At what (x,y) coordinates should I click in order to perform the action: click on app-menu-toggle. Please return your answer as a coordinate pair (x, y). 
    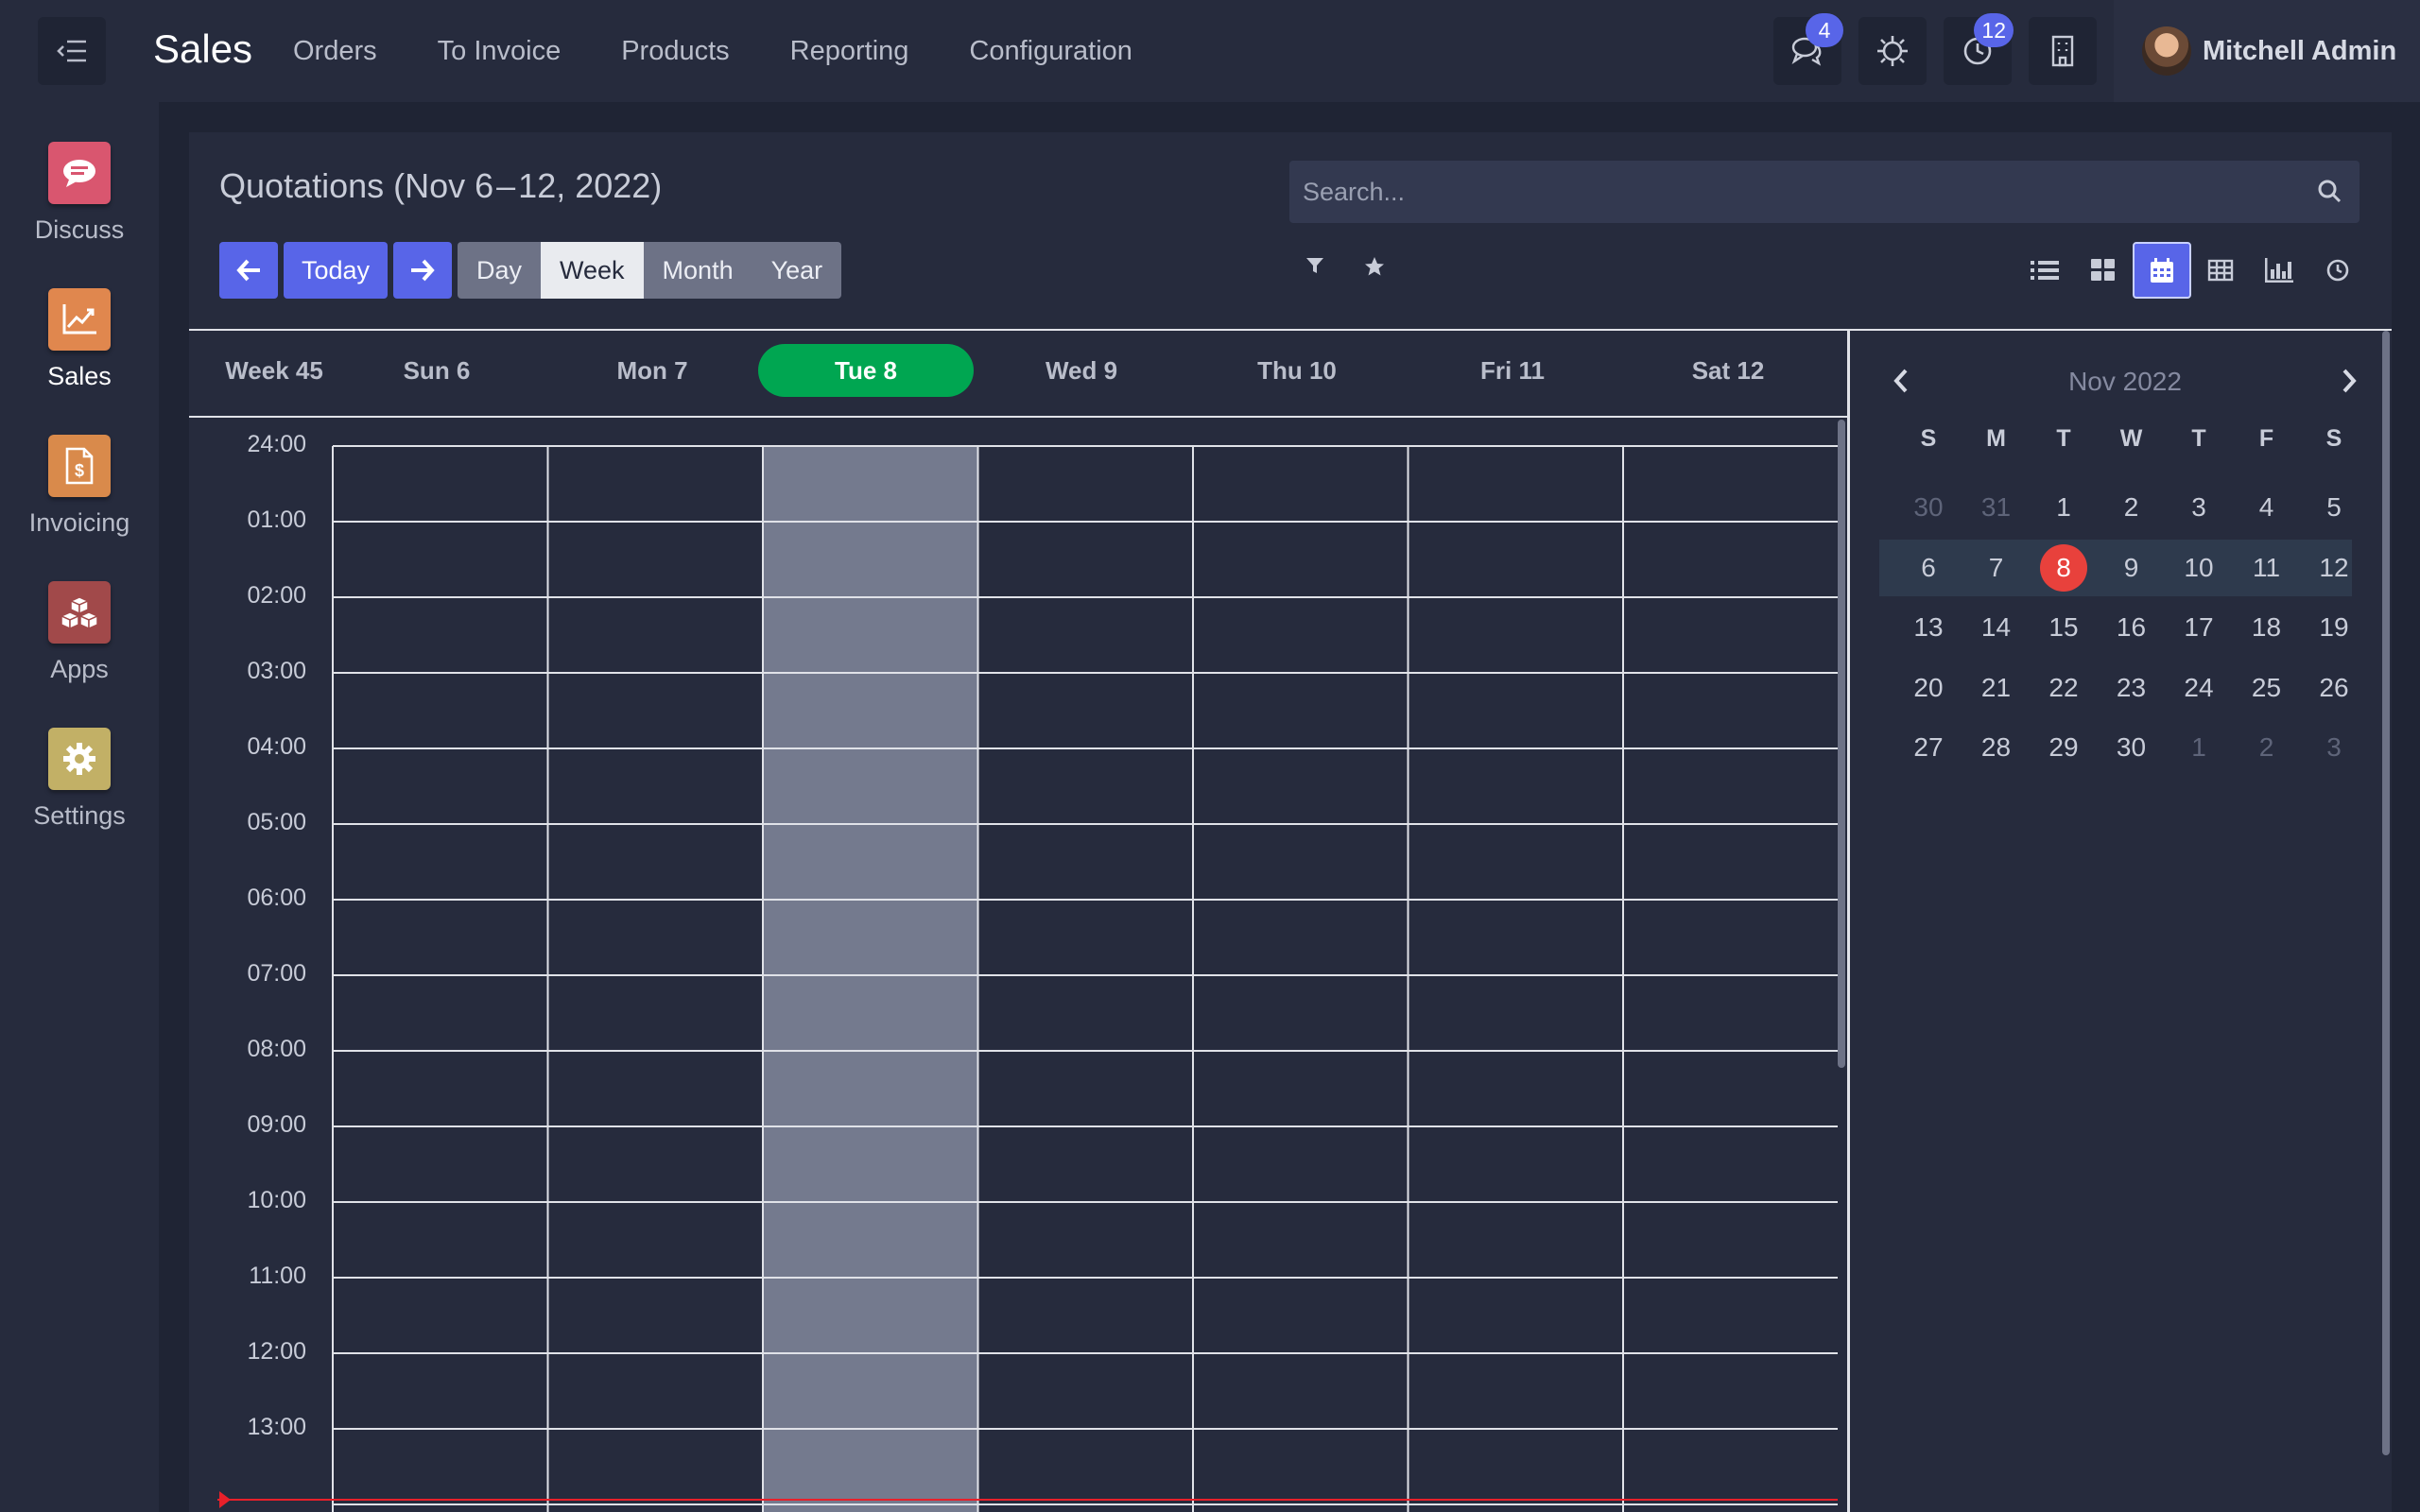
    Looking at the image, I should click on (72, 51).